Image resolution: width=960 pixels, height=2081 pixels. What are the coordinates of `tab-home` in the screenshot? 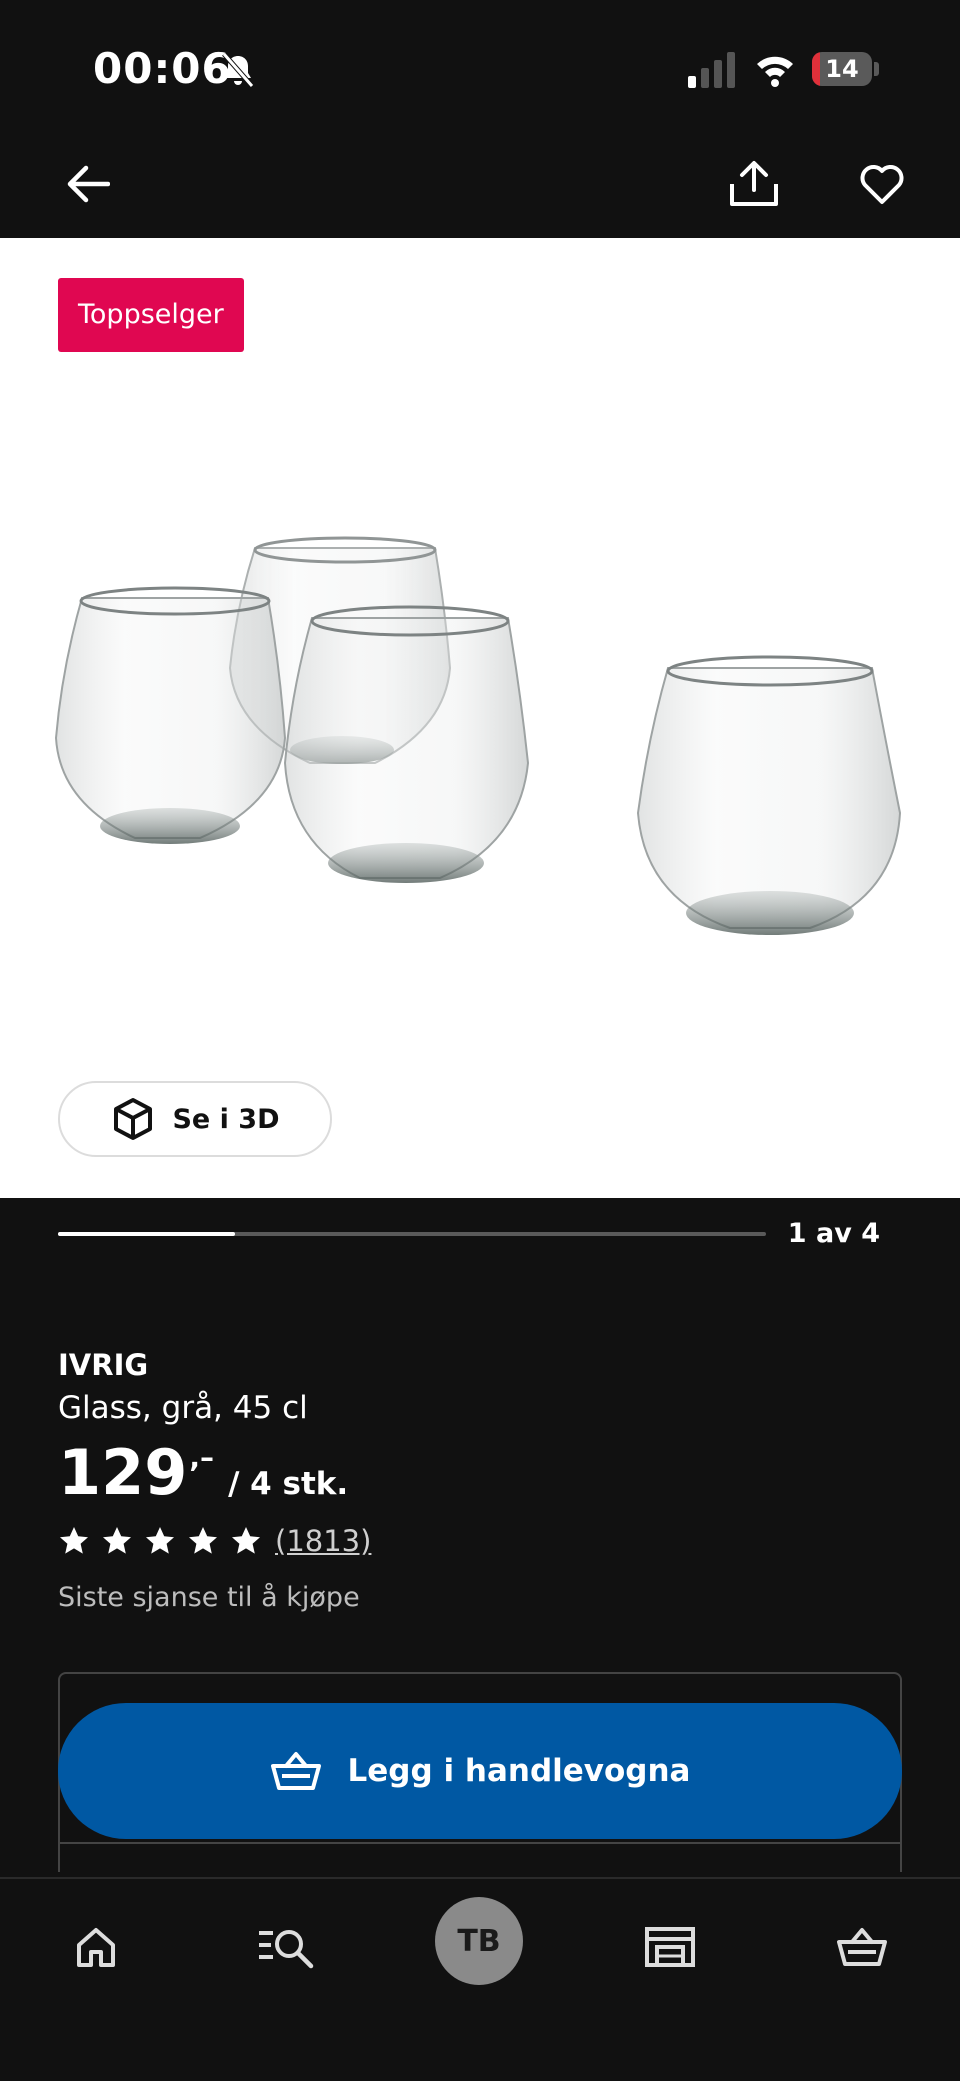 It's located at (96, 1947).